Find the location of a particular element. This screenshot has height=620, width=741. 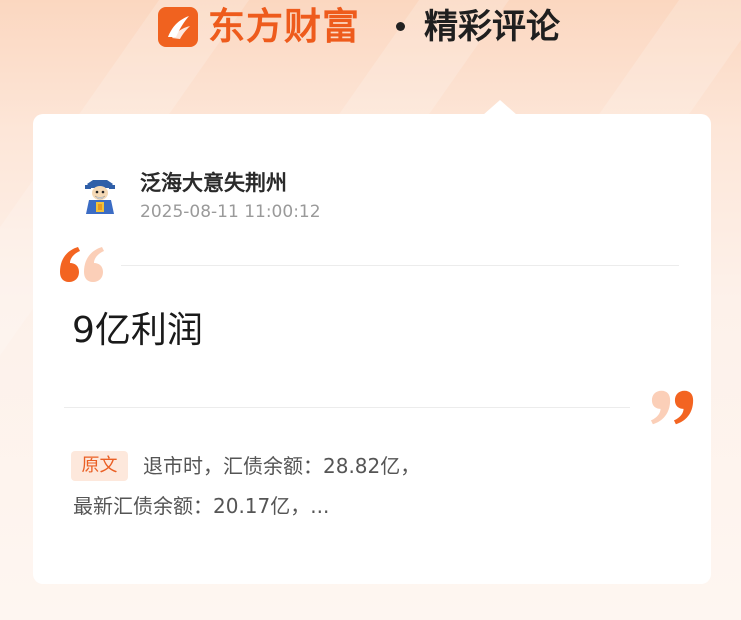

close-quote-icon is located at coordinates (673, 409).